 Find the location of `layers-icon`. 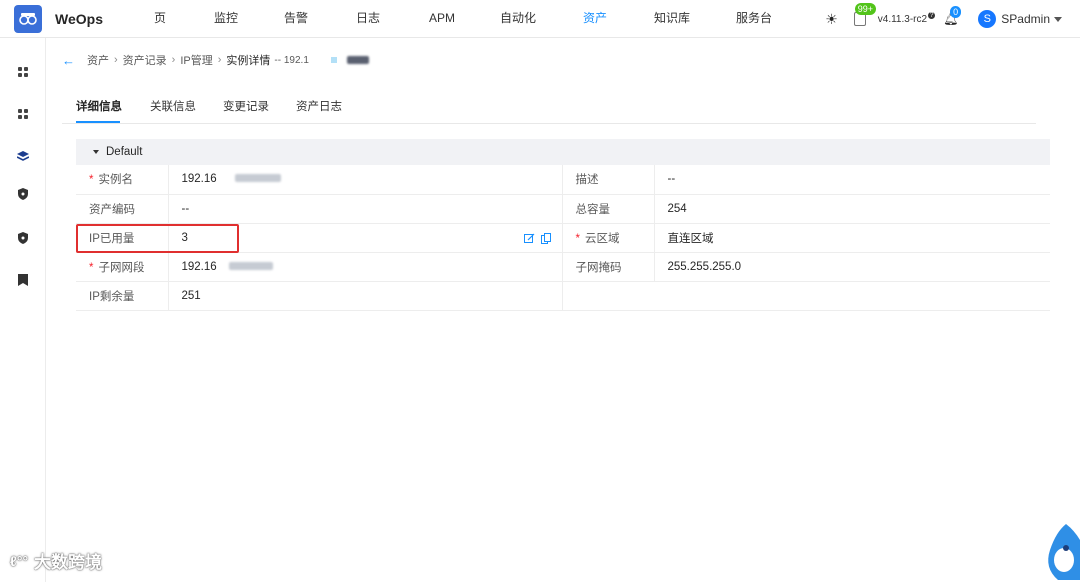

layers-icon is located at coordinates (23, 156).